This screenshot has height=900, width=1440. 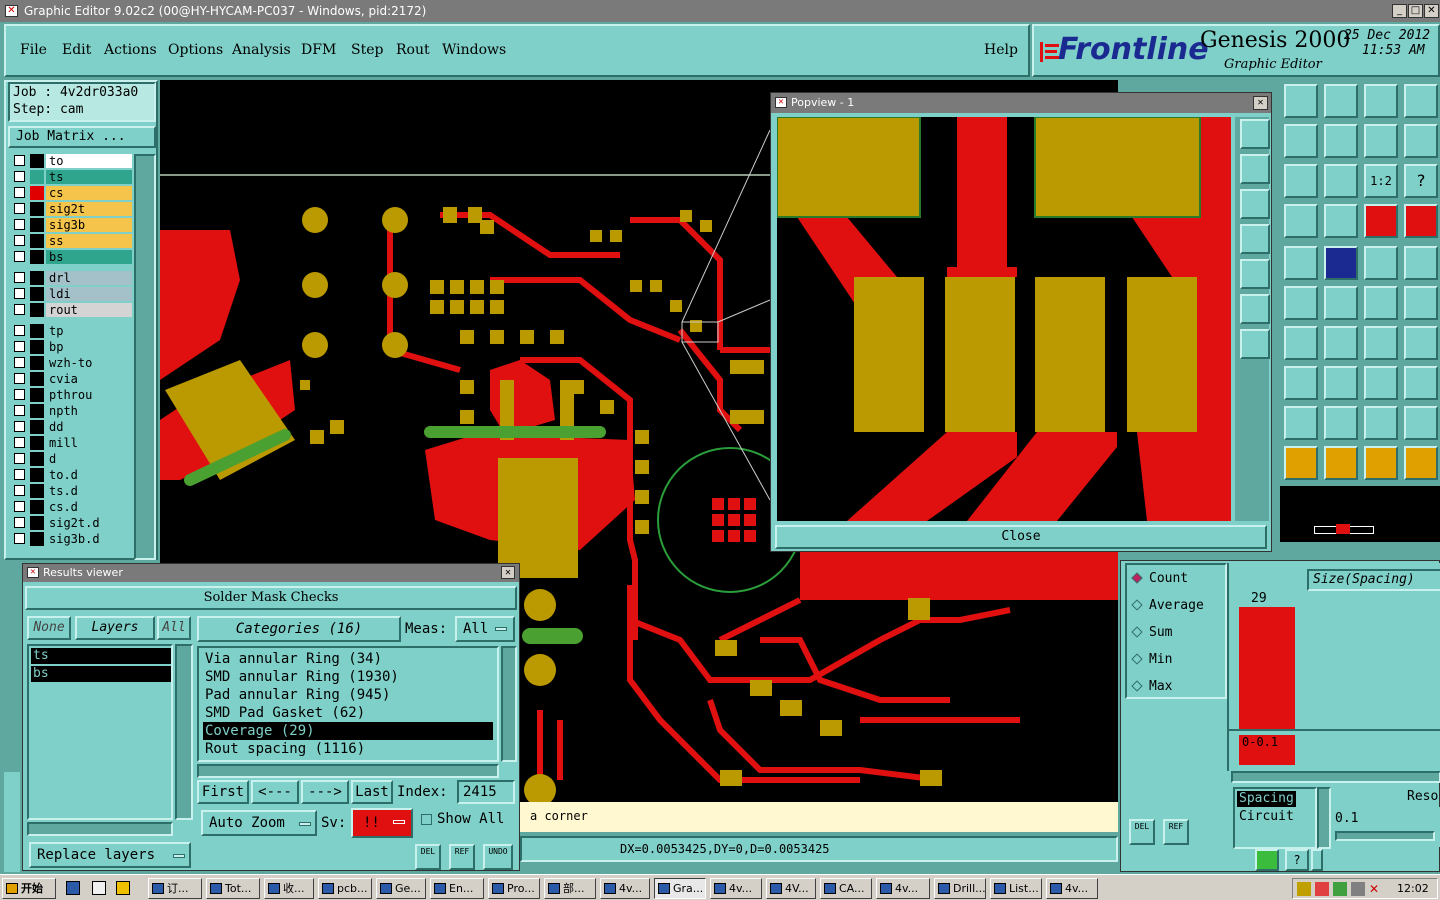 I want to click on histogram-ref-button: REF, so click(x=1176, y=832).